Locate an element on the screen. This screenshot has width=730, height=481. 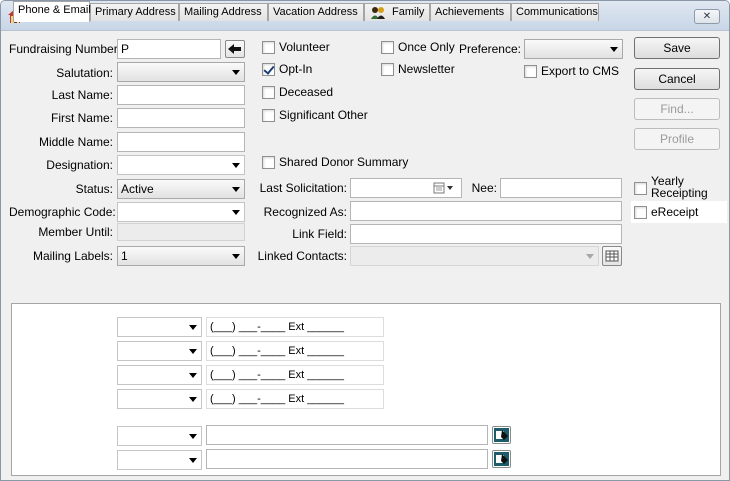
recognized-as-input is located at coordinates (486, 211).